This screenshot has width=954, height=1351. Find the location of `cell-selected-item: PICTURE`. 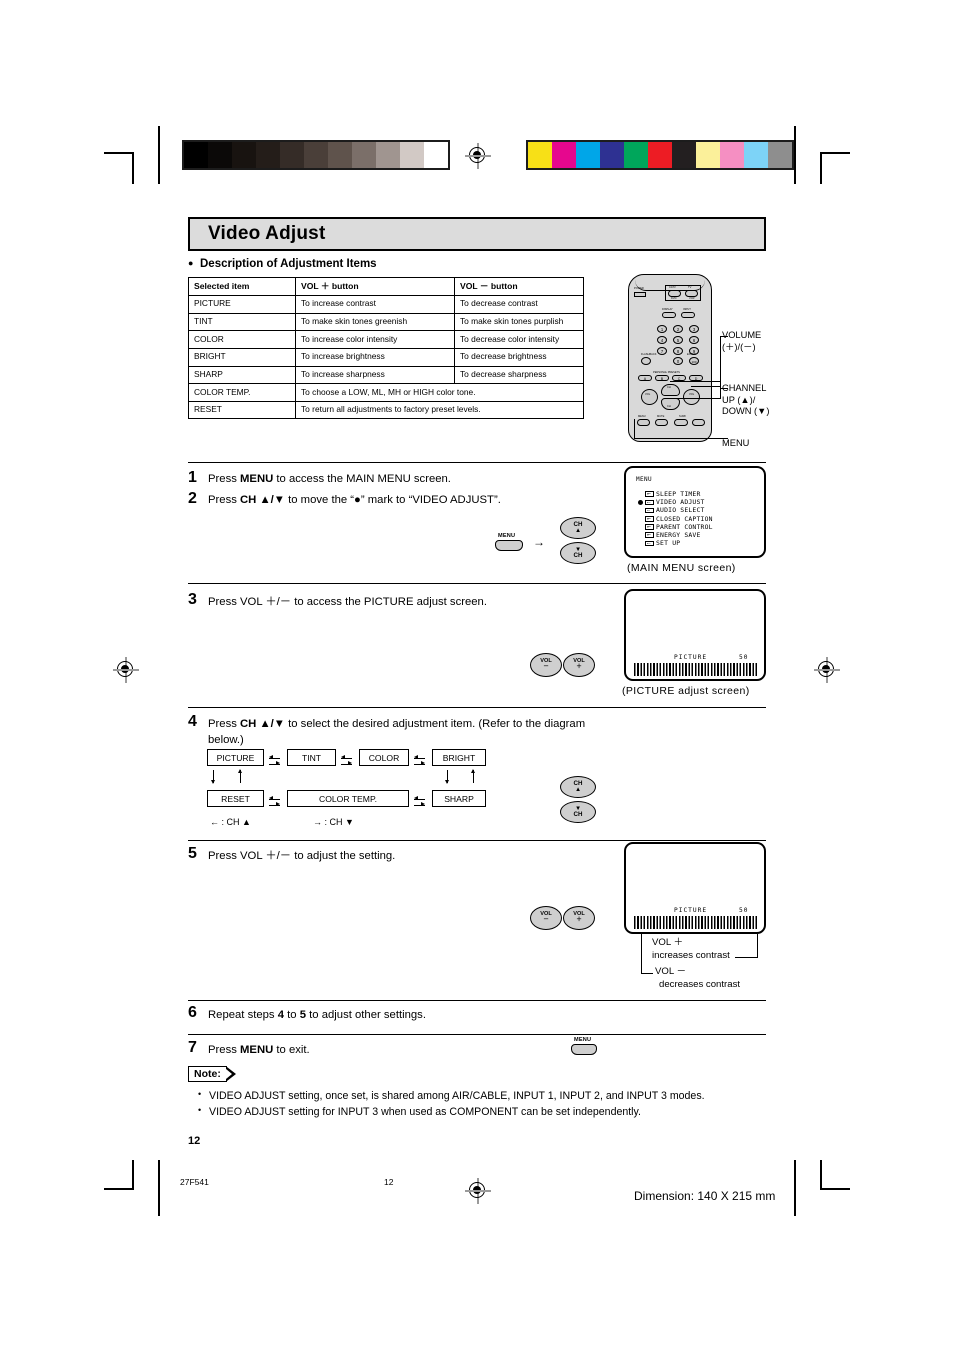

cell-selected-item: PICTURE is located at coordinates (242, 304).